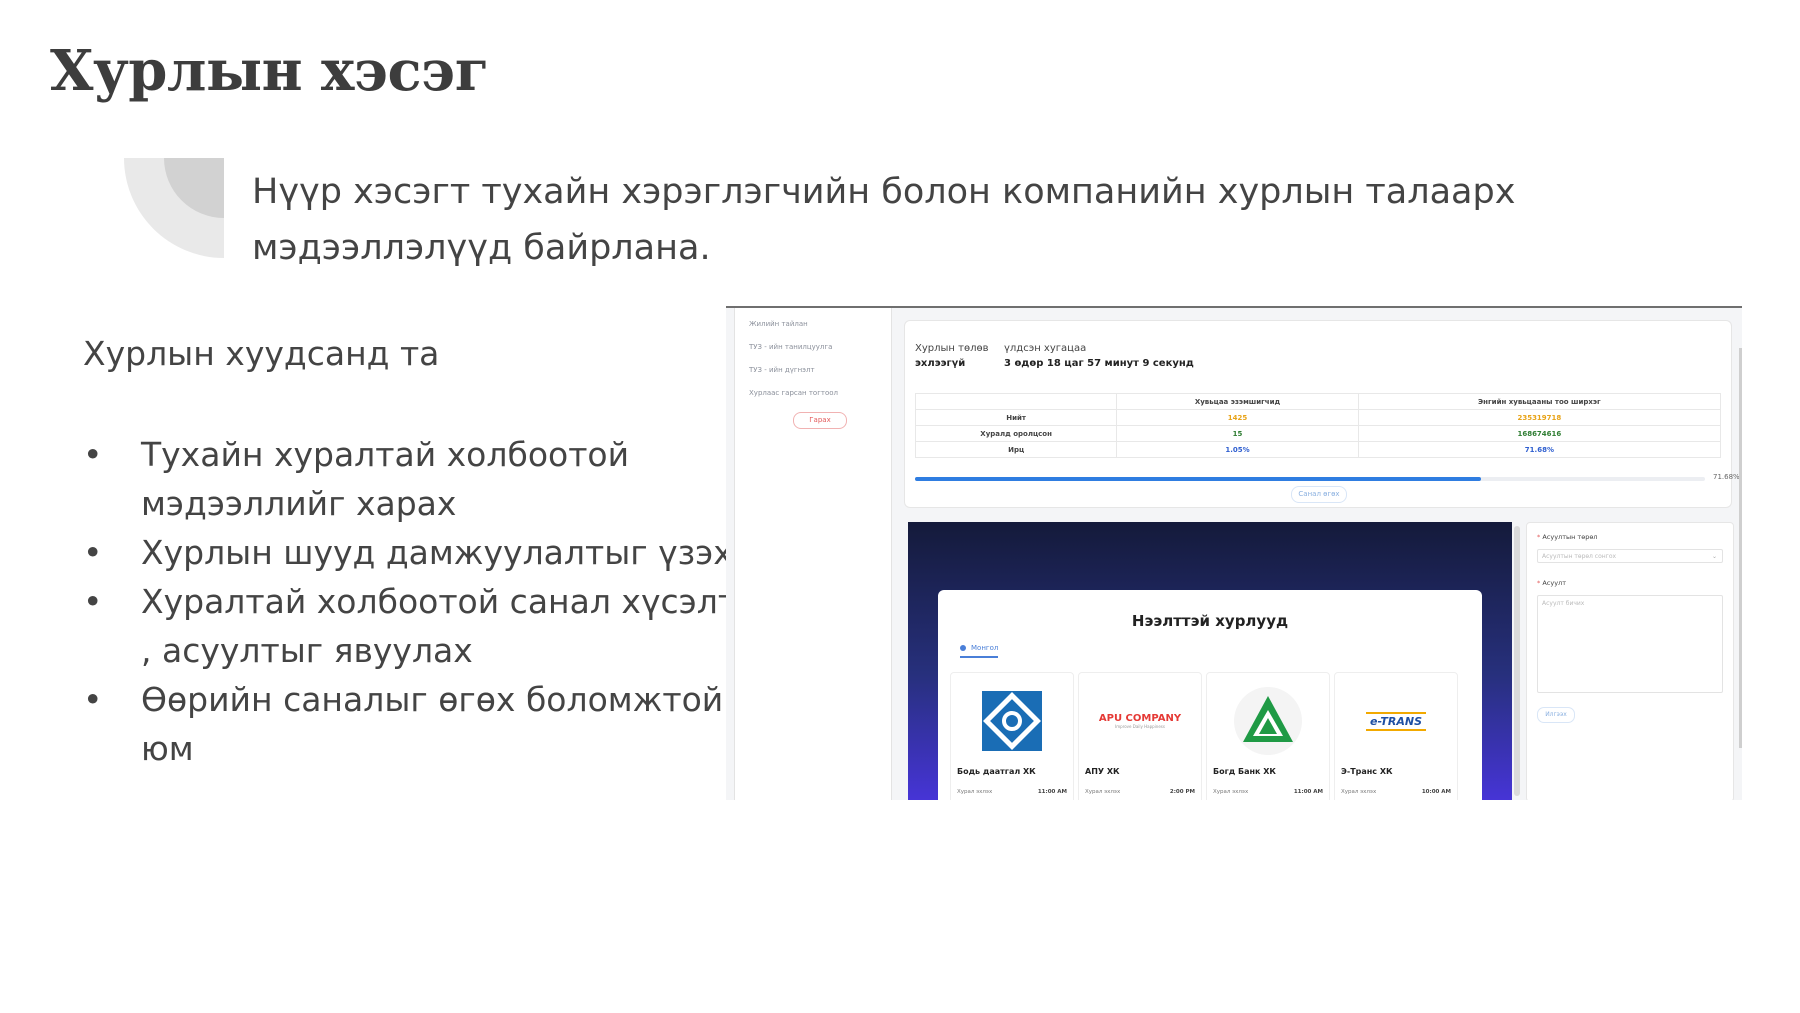 The image size is (1800, 1013). I want to click on company-name: Бодь даатгал ХК, so click(996, 771).